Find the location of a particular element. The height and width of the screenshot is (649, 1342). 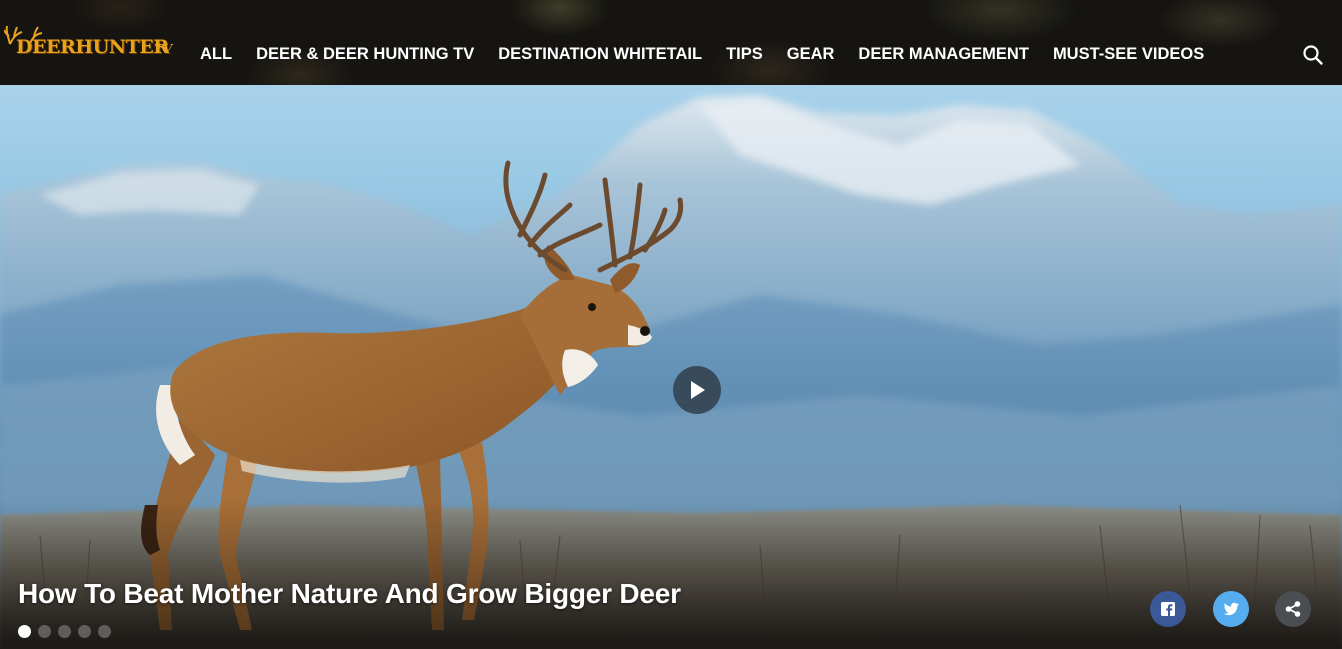

twitter-share-button is located at coordinates (1231, 609).